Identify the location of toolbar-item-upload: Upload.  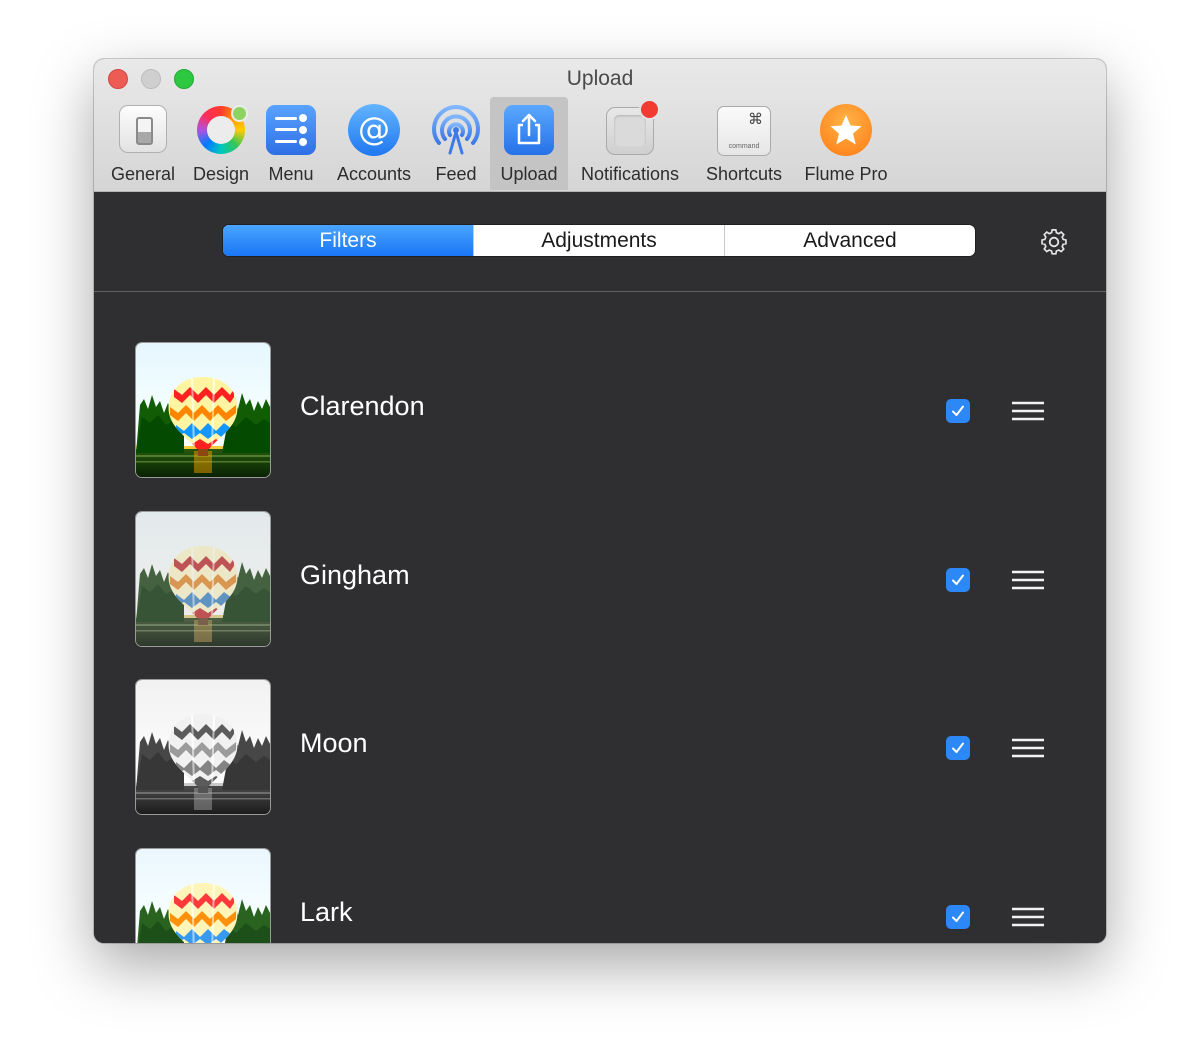
(529, 143).